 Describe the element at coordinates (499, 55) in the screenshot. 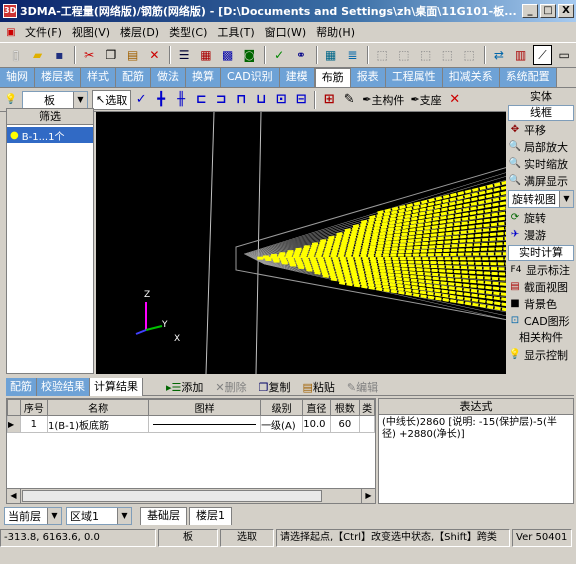

I see `measure-icon: ⇄` at that location.